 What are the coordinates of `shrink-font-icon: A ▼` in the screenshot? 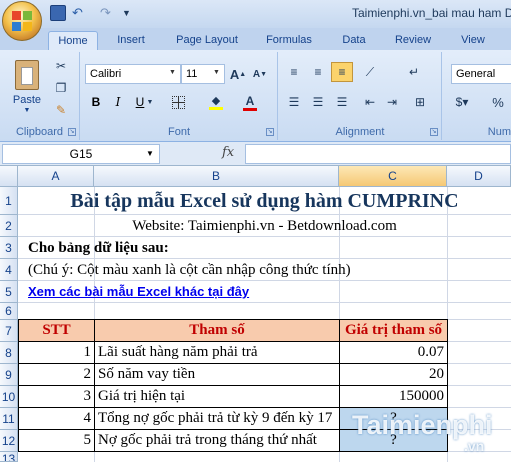 It's located at (260, 74).